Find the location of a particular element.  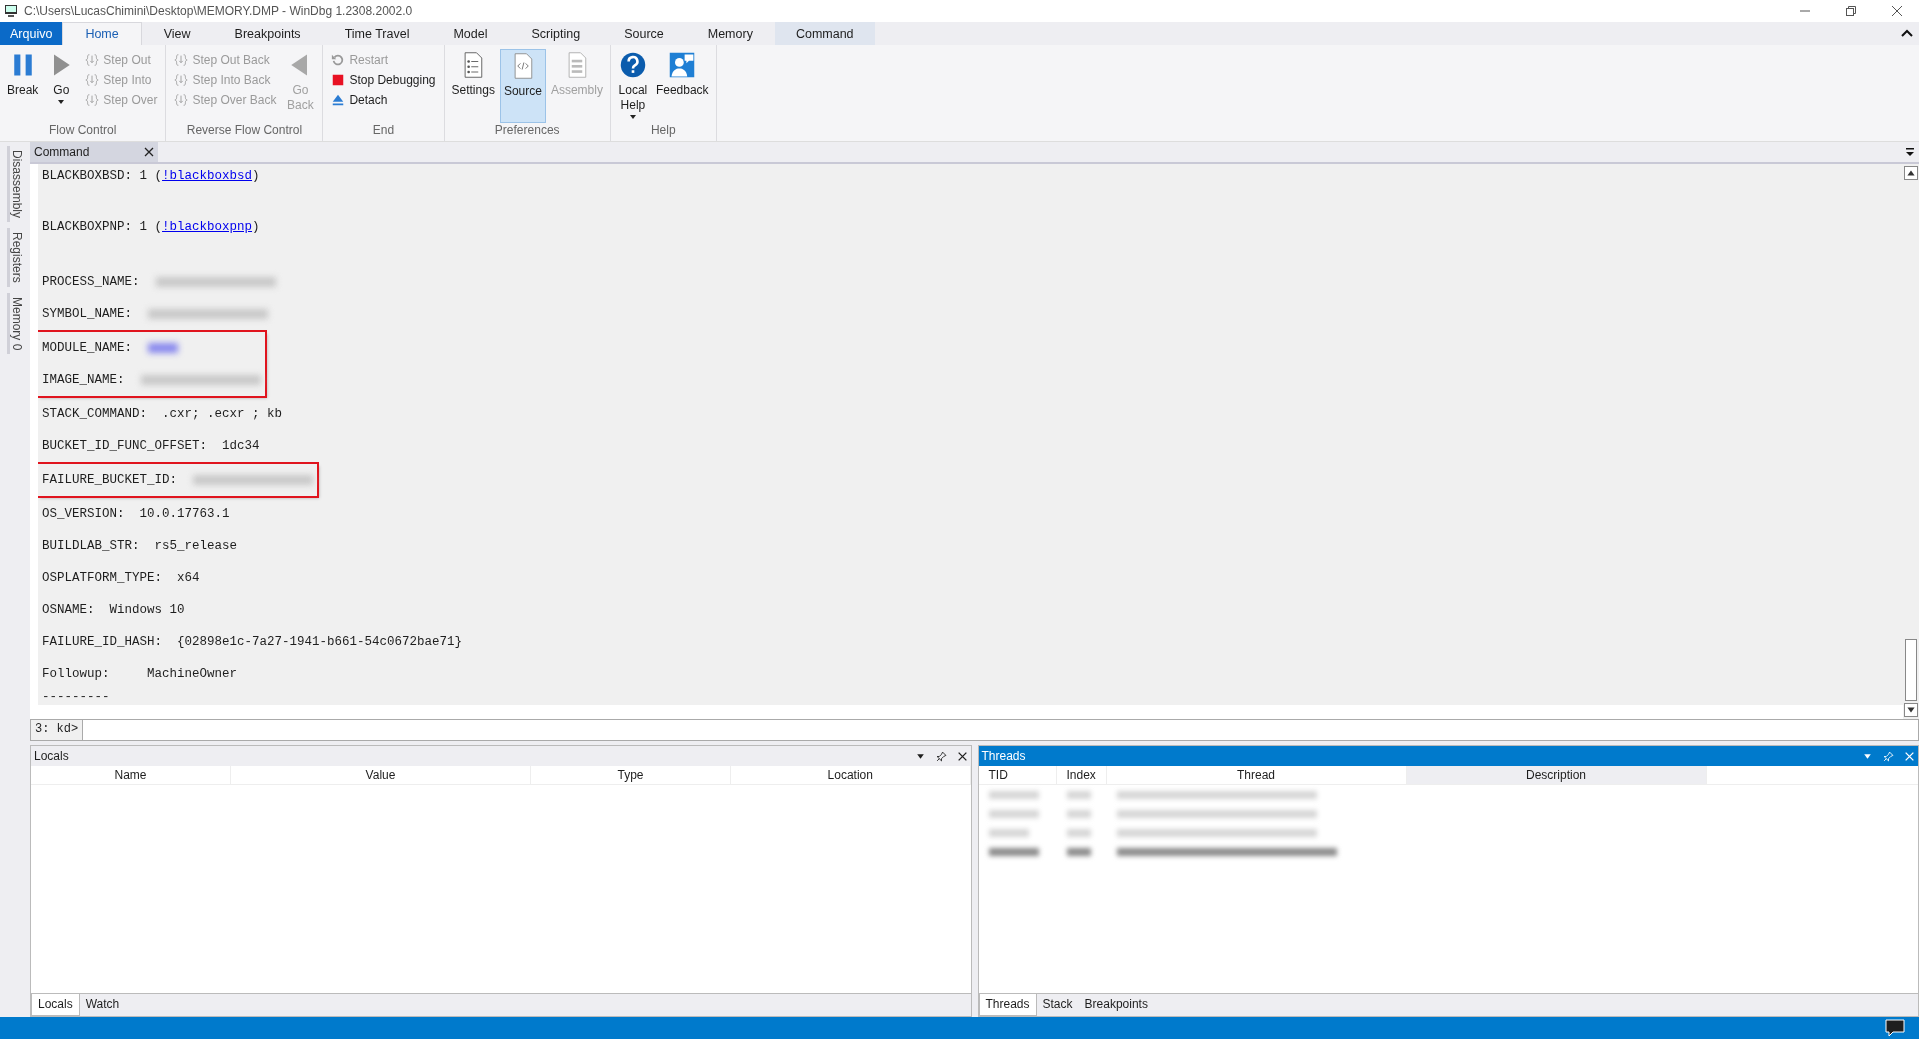

ribbon-button: Go is located at coordinates (61, 86).